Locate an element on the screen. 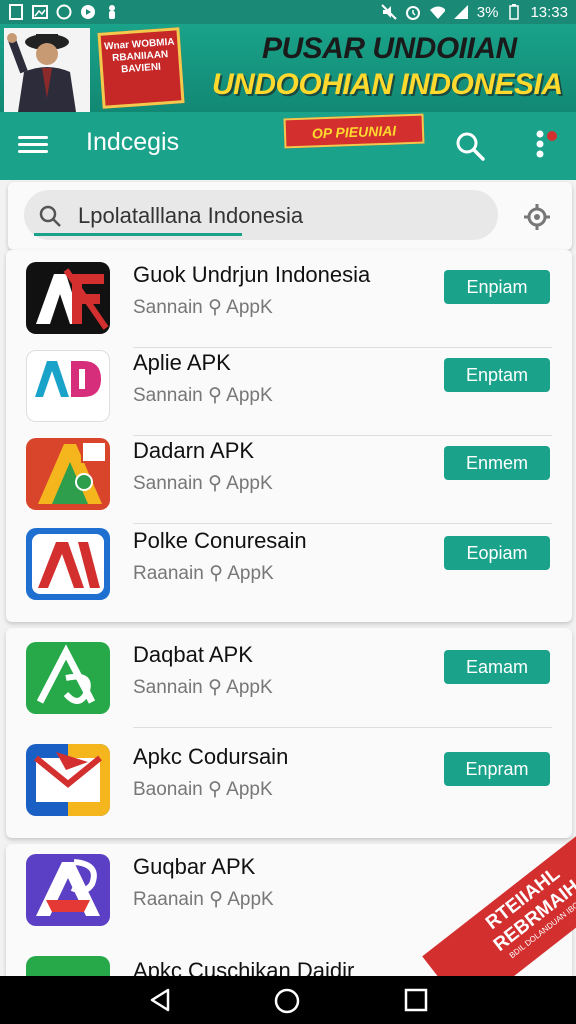 This screenshot has height=1024, width=576. divider is located at coordinates (342, 727).